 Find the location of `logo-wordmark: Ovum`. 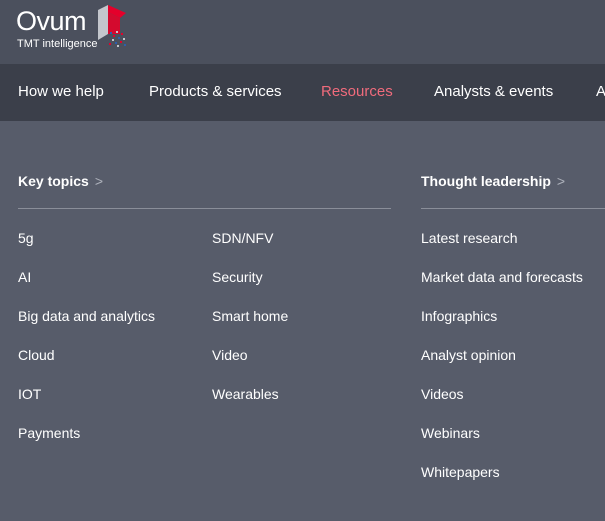

logo-wordmark: Ovum is located at coordinates (51, 21).